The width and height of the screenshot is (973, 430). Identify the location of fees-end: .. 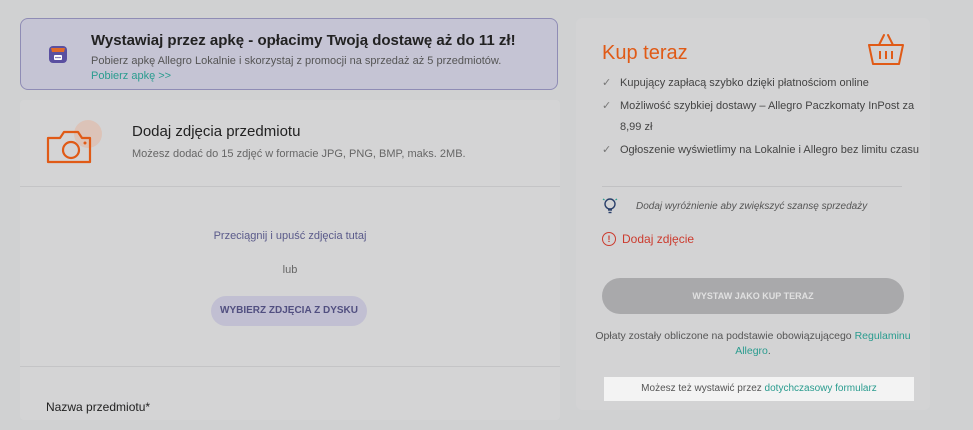
(769, 351).